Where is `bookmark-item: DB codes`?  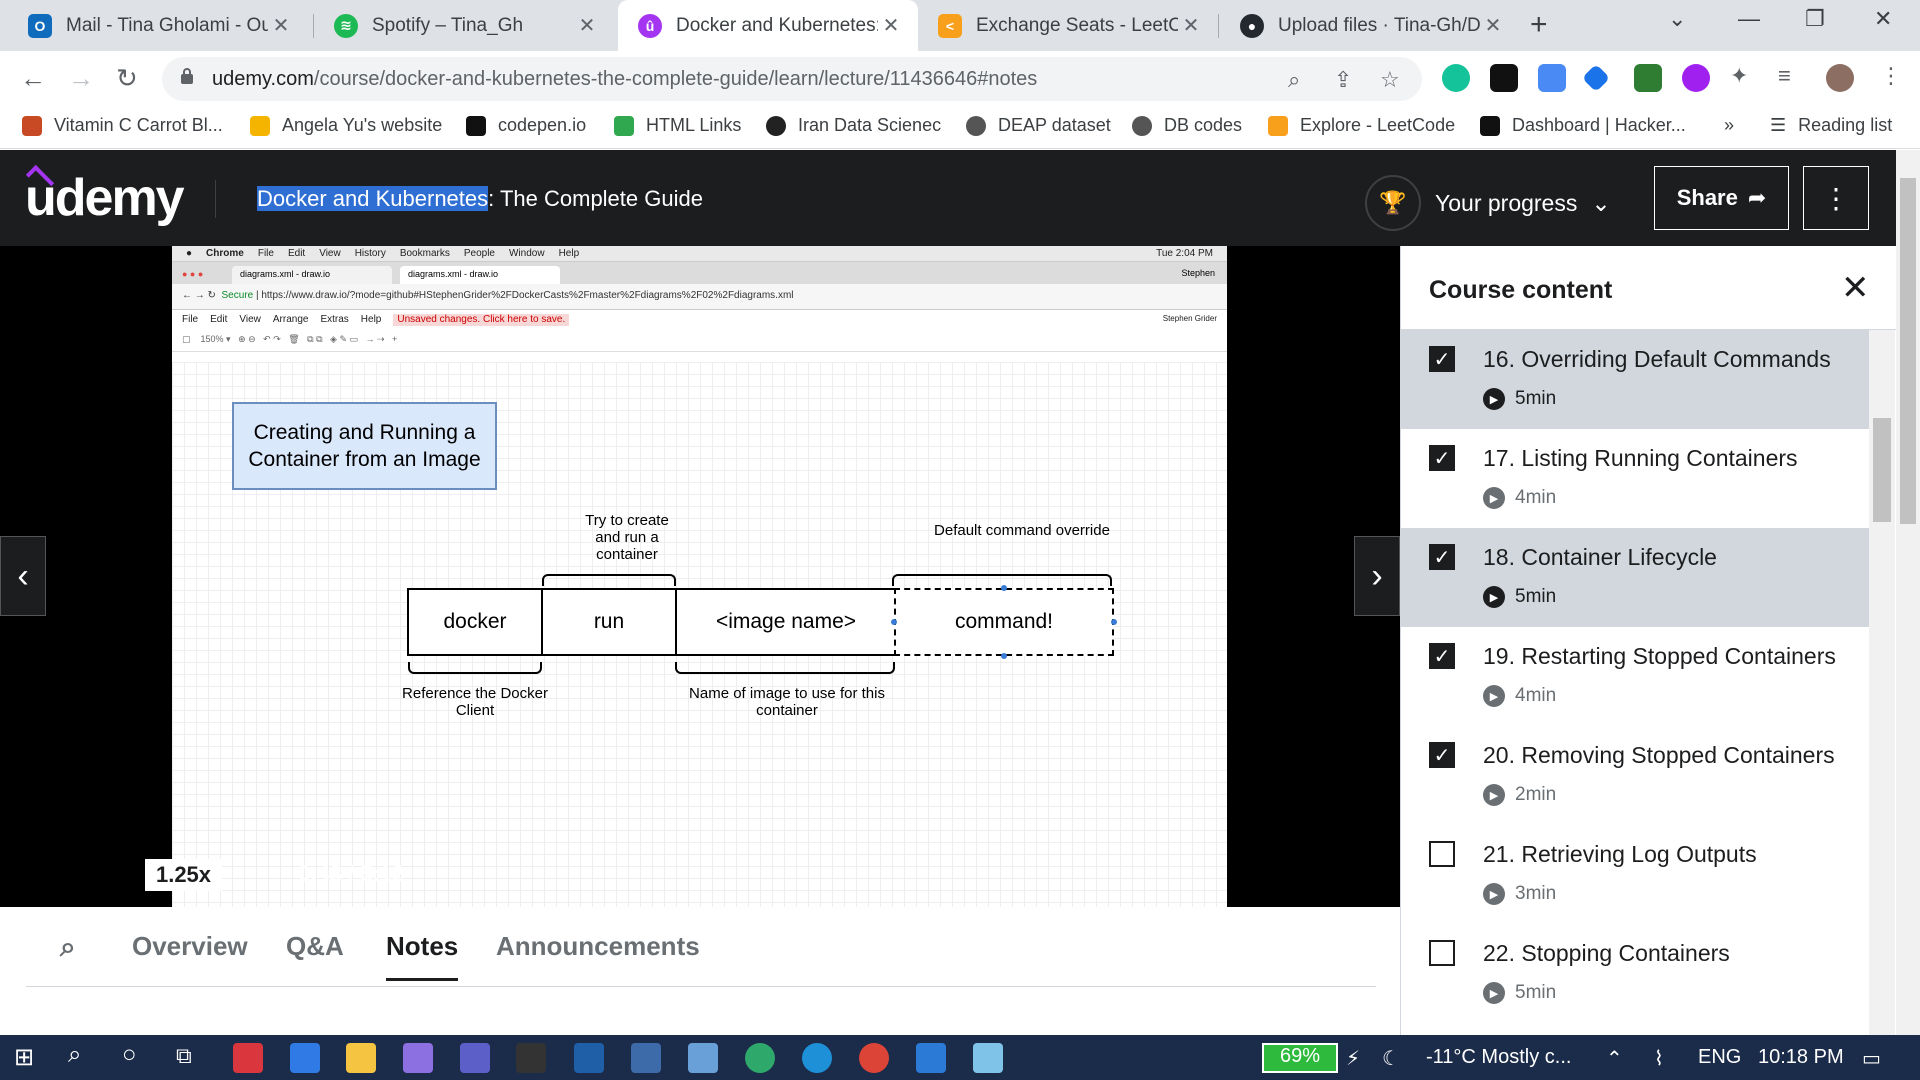 bookmark-item: DB codes is located at coordinates (1187, 125).